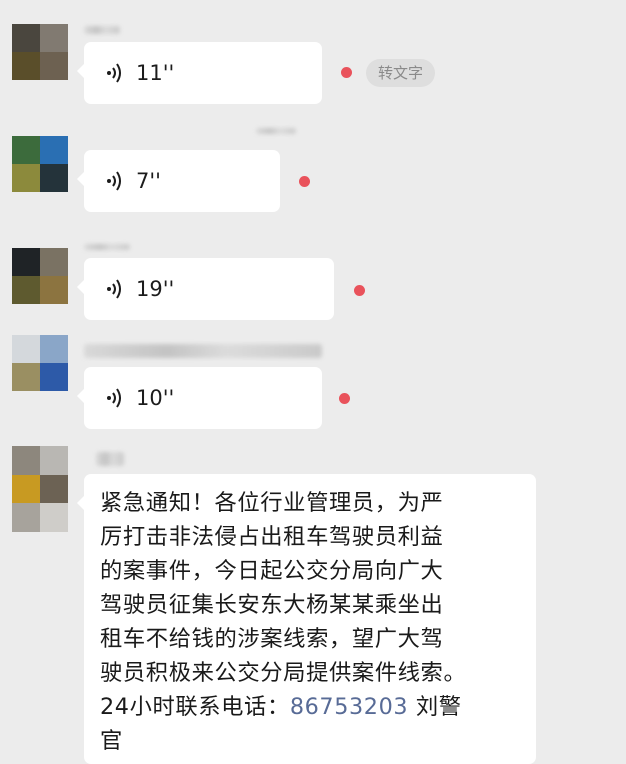 This screenshot has height=764, width=626. Describe the element at coordinates (199, 73) in the screenshot. I see `voice-message-bubble: 11''` at that location.